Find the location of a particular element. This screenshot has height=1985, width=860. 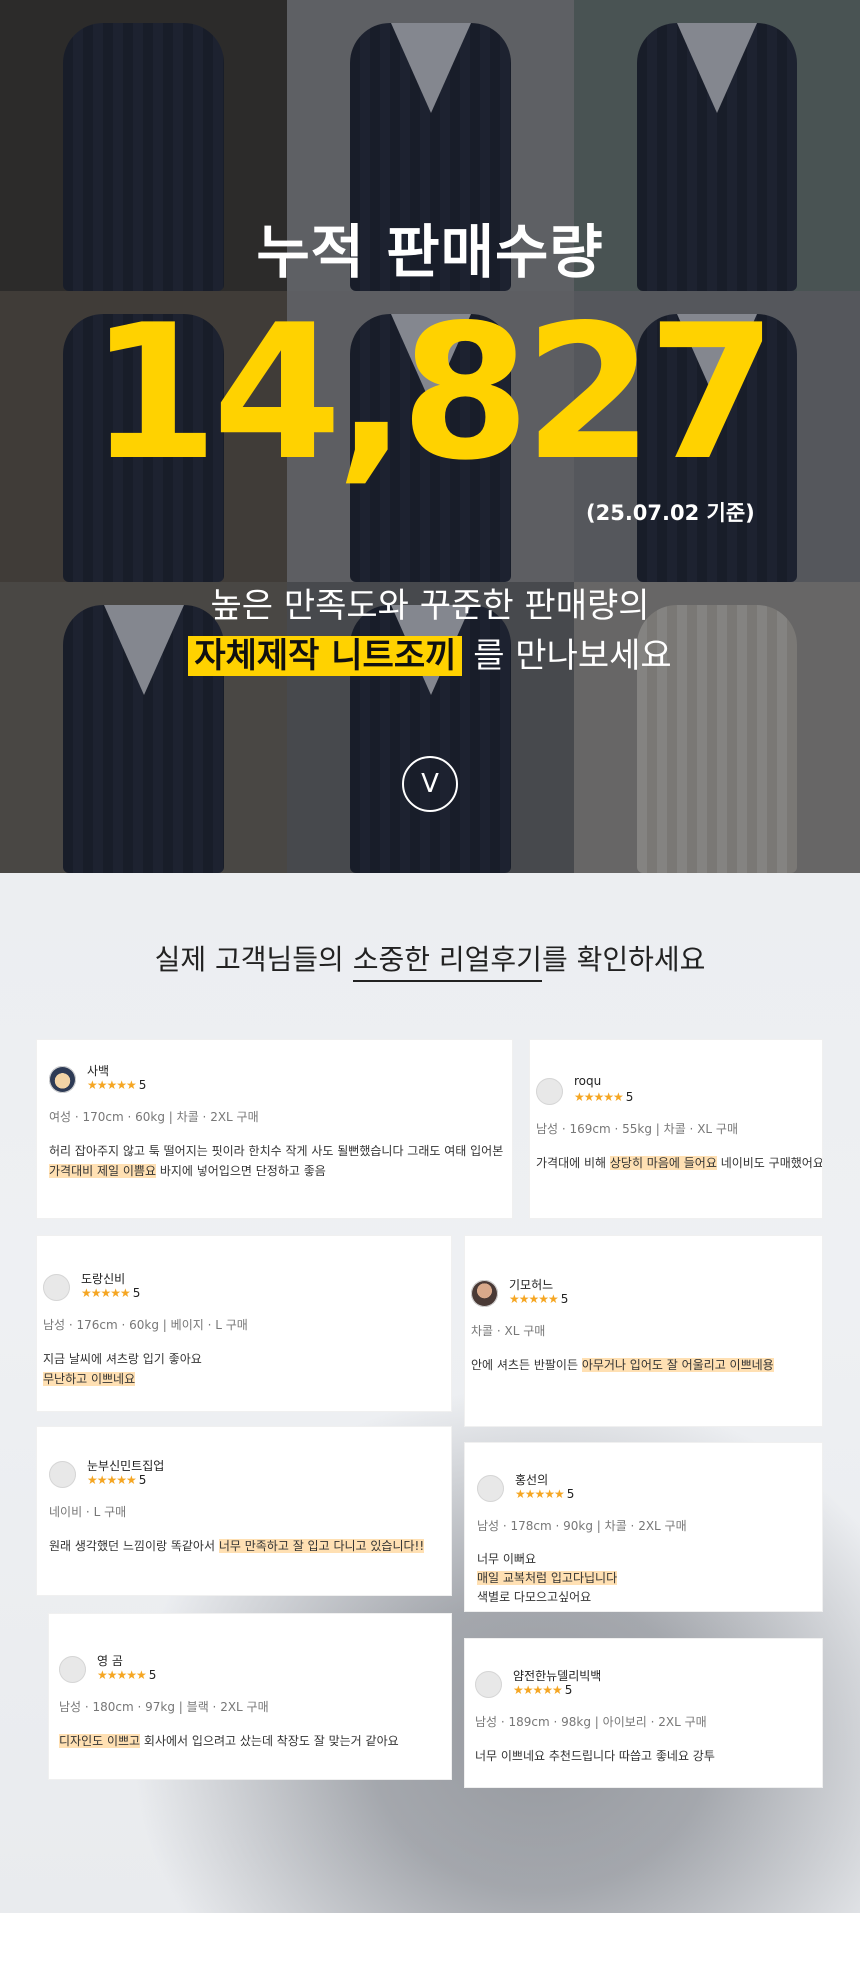

review-text: 지금 날씨에 셔츠랑 입기 좋아요 is located at coordinates (122, 1359).